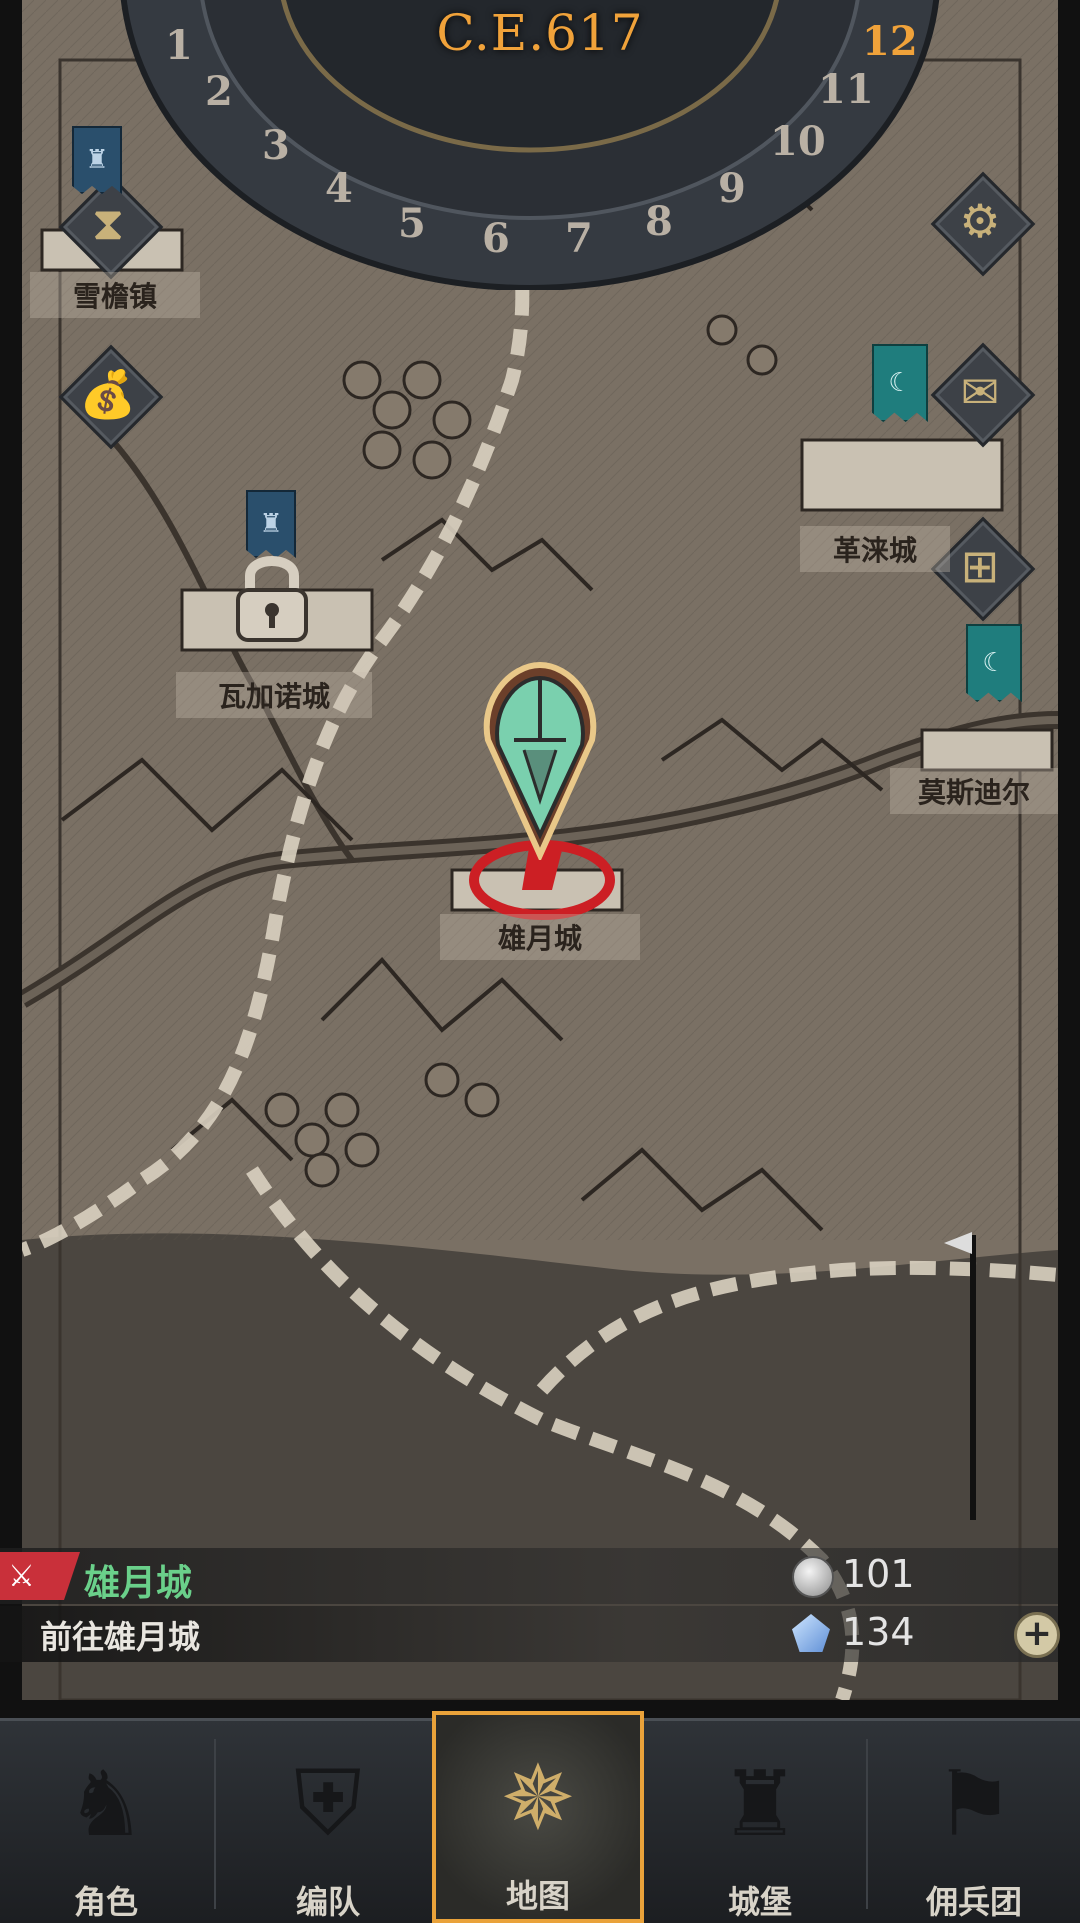  What do you see at coordinates (138, 1580) in the screenshot?
I see `quest-title: 雄月城` at bounding box center [138, 1580].